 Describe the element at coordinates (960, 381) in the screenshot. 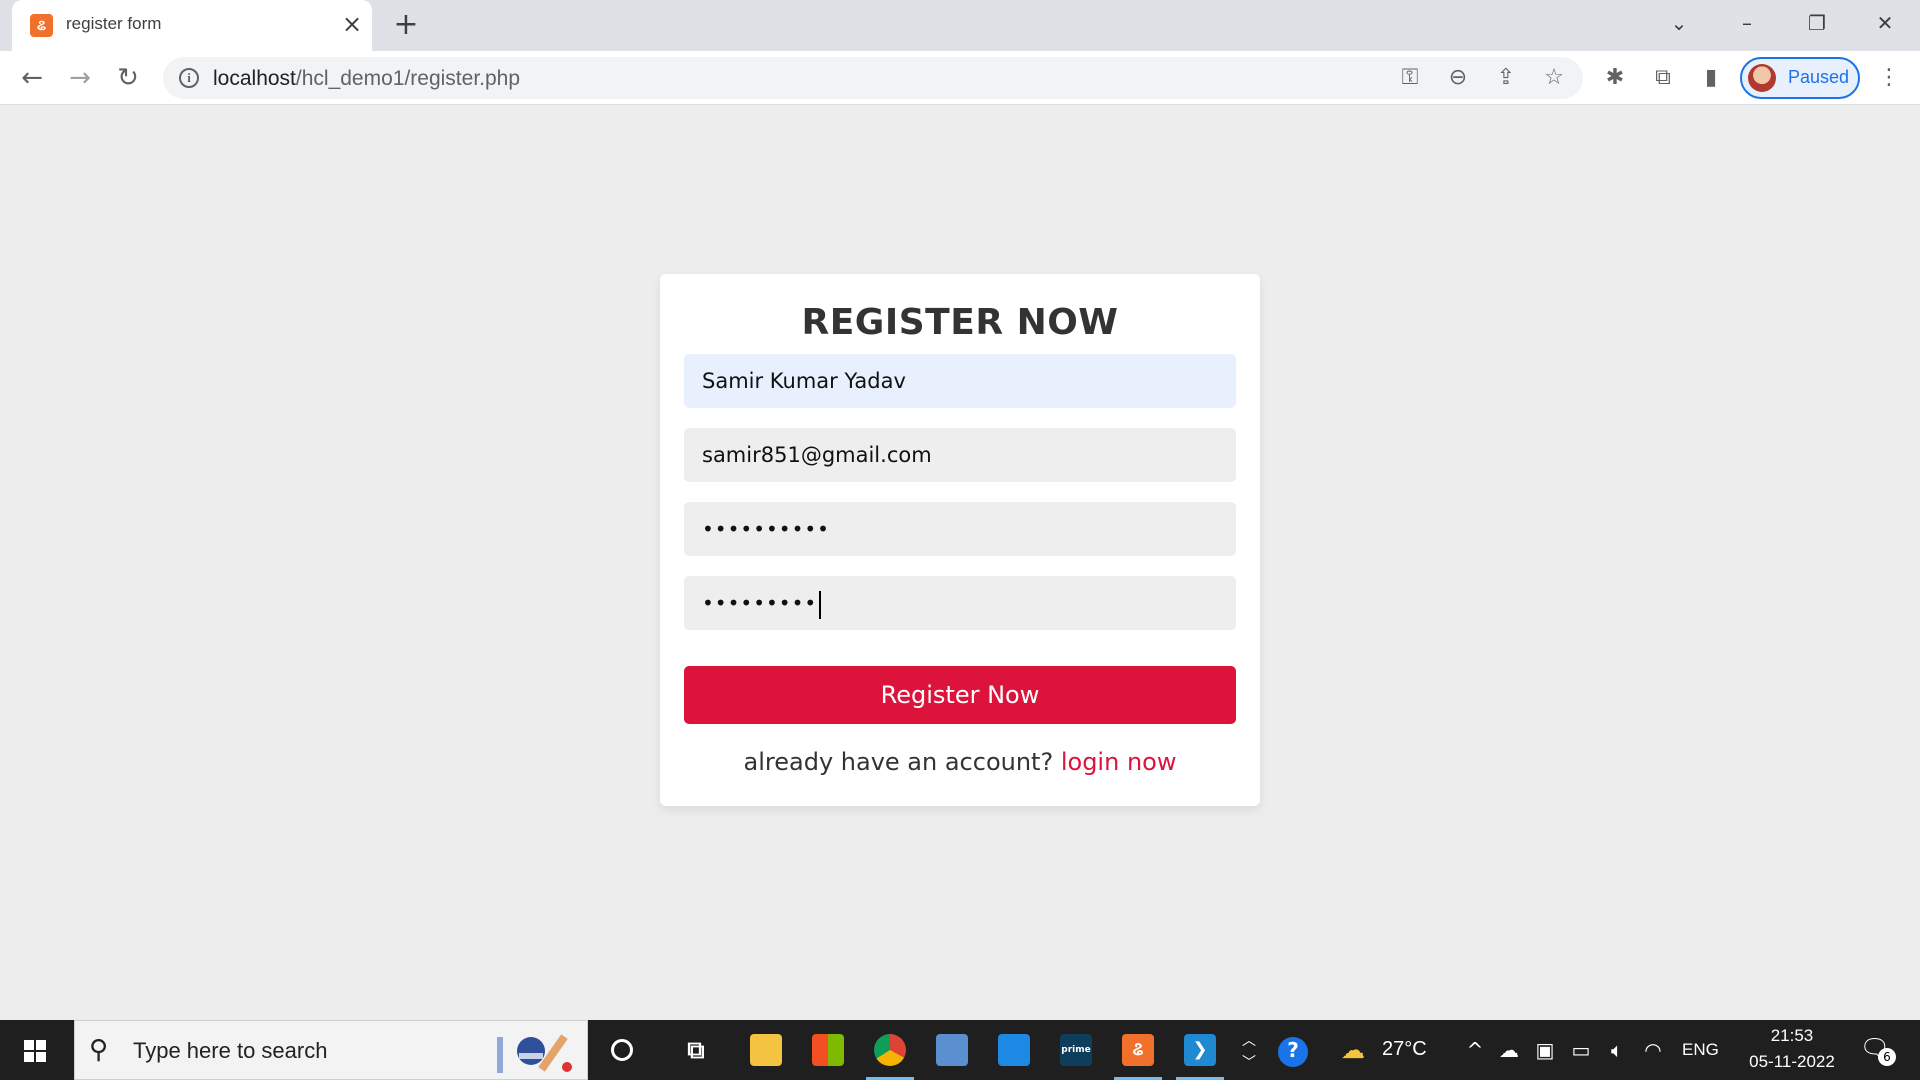

I see `name-field: Samir Kumar Yadav` at that location.